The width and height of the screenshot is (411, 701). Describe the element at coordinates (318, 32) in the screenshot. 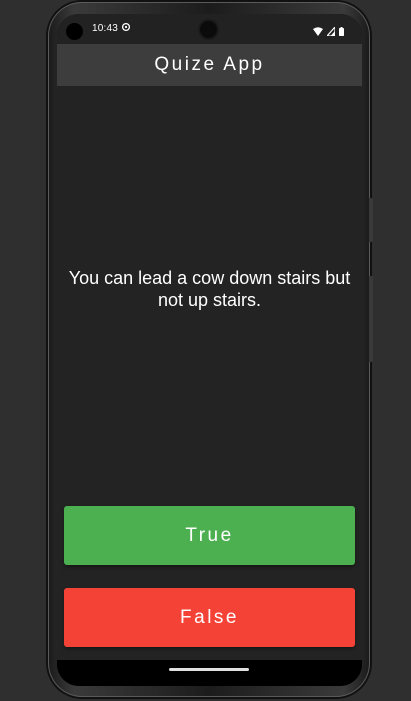

I see `wifi-icon` at that location.